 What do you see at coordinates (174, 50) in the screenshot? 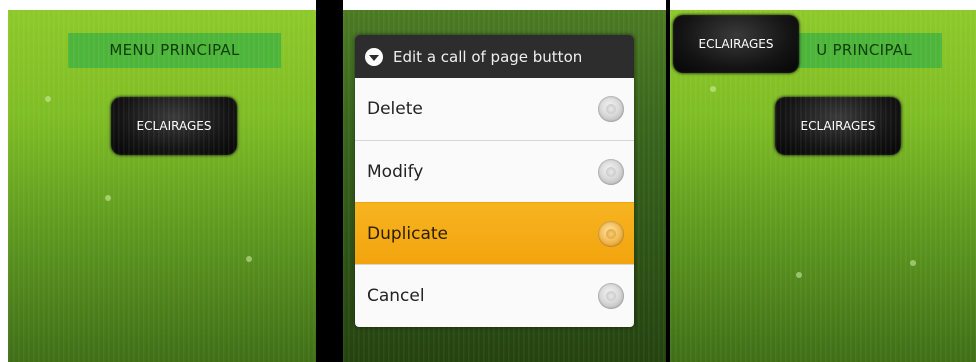
I see `menu-principal-title: MENU PRINCIPAL` at bounding box center [174, 50].